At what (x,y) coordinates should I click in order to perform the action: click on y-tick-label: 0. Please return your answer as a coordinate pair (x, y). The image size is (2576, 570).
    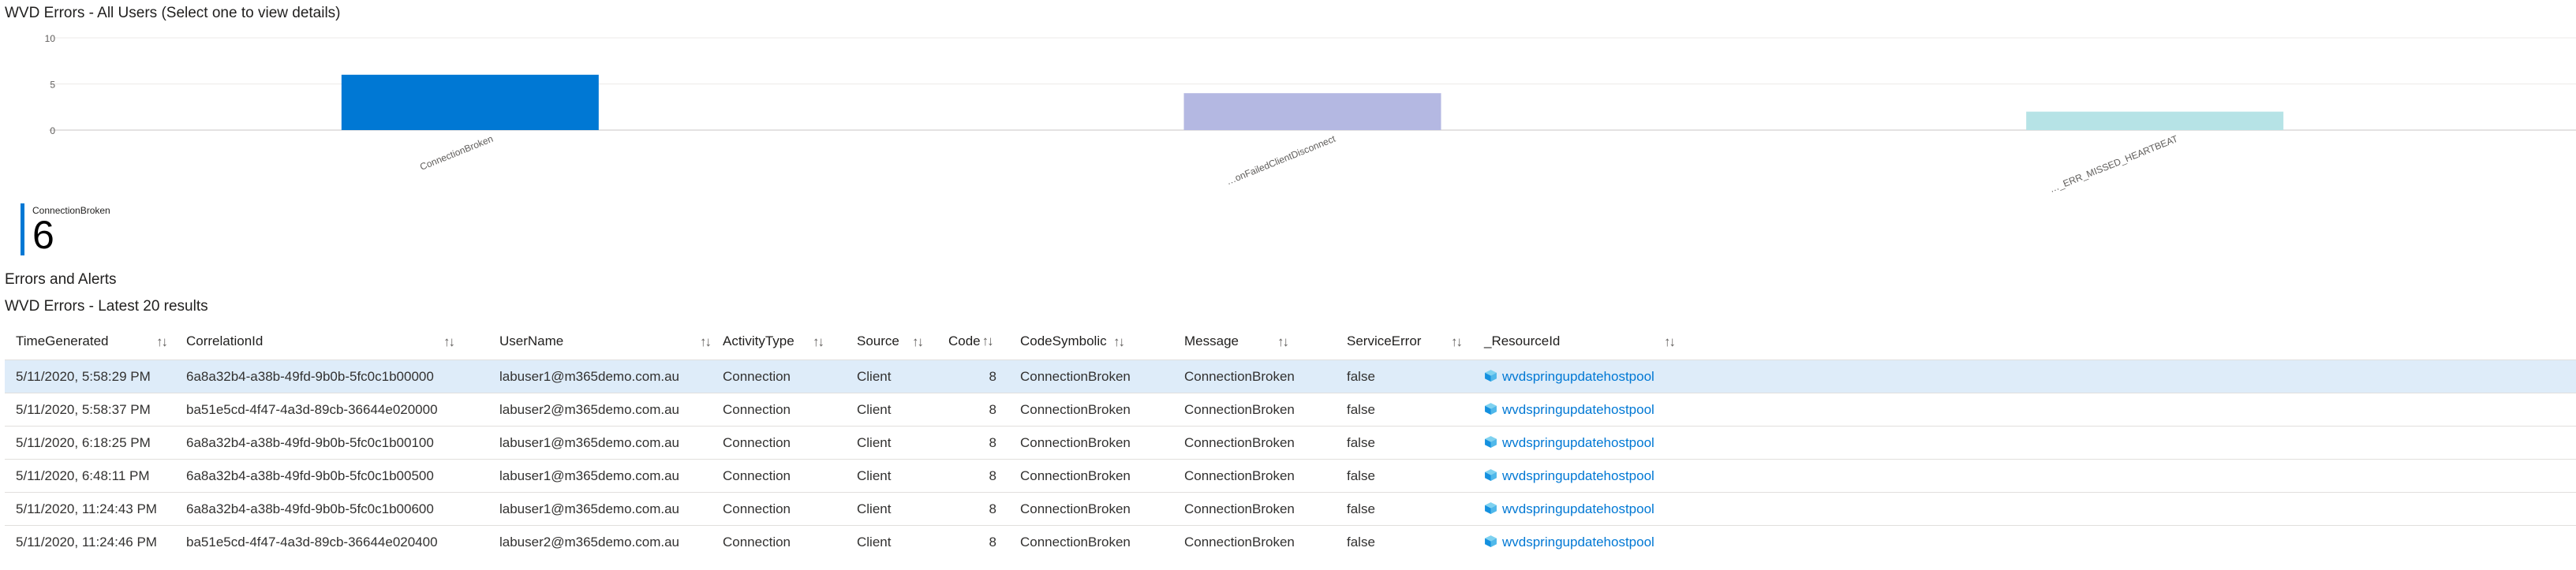
    Looking at the image, I should click on (52, 130).